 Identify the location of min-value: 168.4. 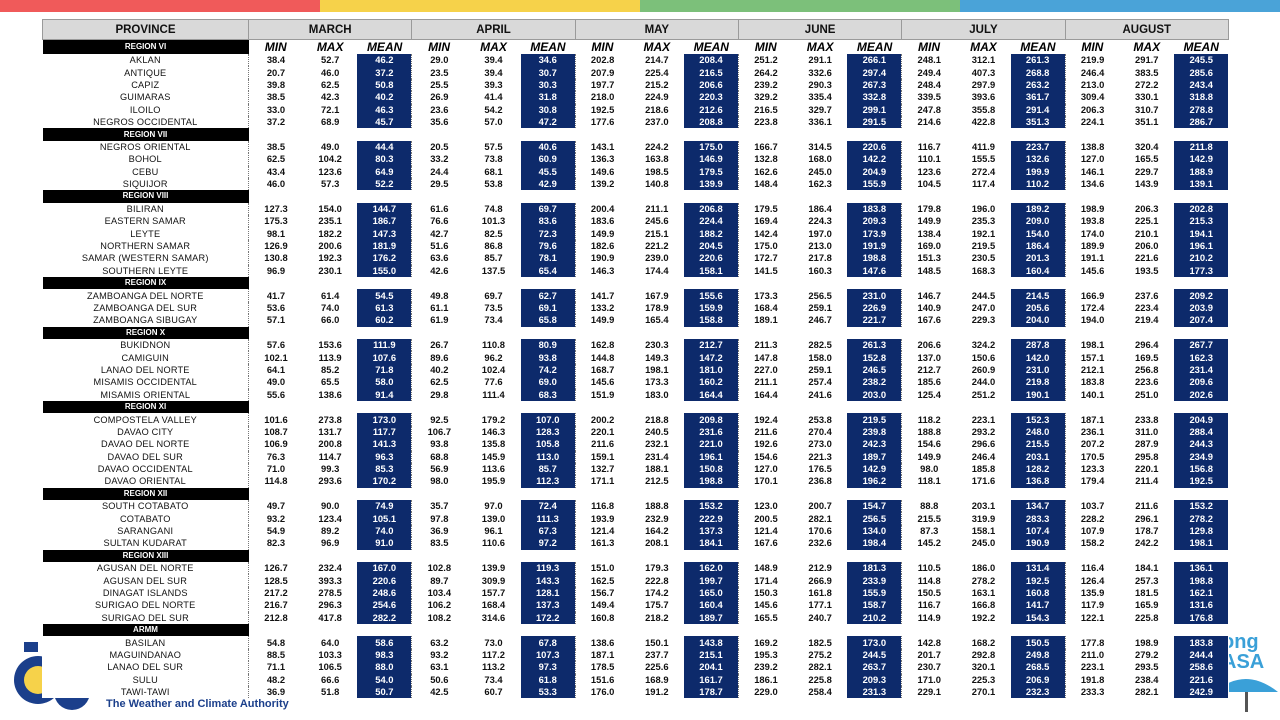
(765, 308).